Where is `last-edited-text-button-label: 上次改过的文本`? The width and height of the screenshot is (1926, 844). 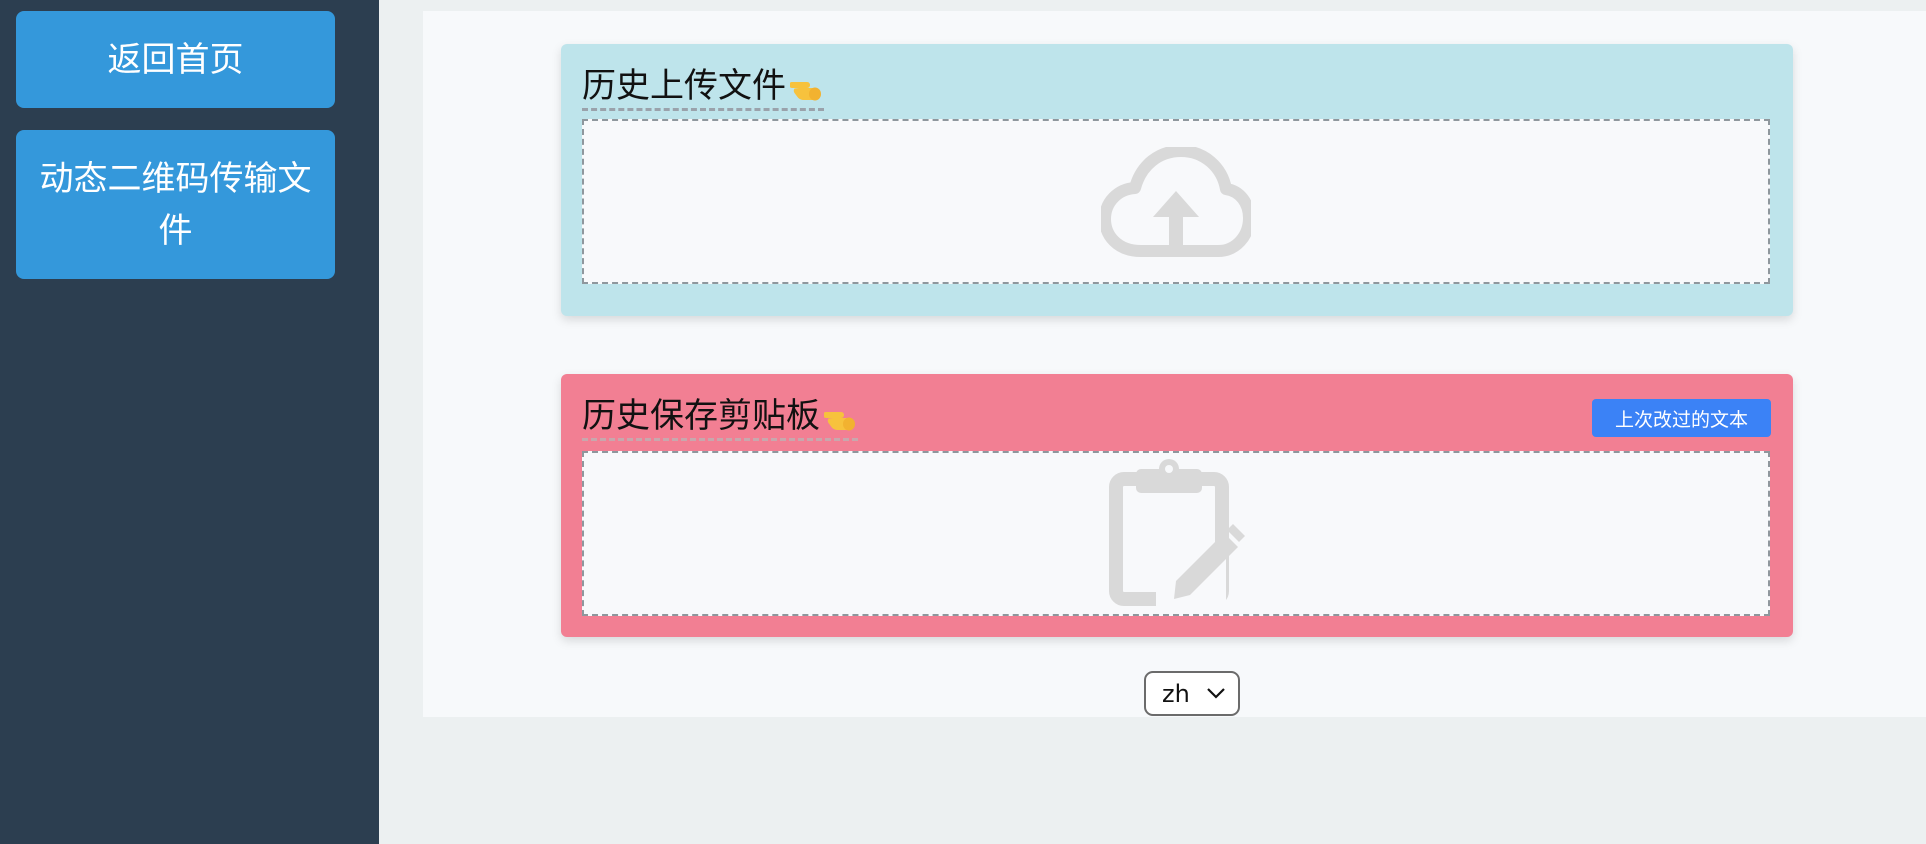 last-edited-text-button-label: 上次改过的文本 is located at coordinates (1681, 419).